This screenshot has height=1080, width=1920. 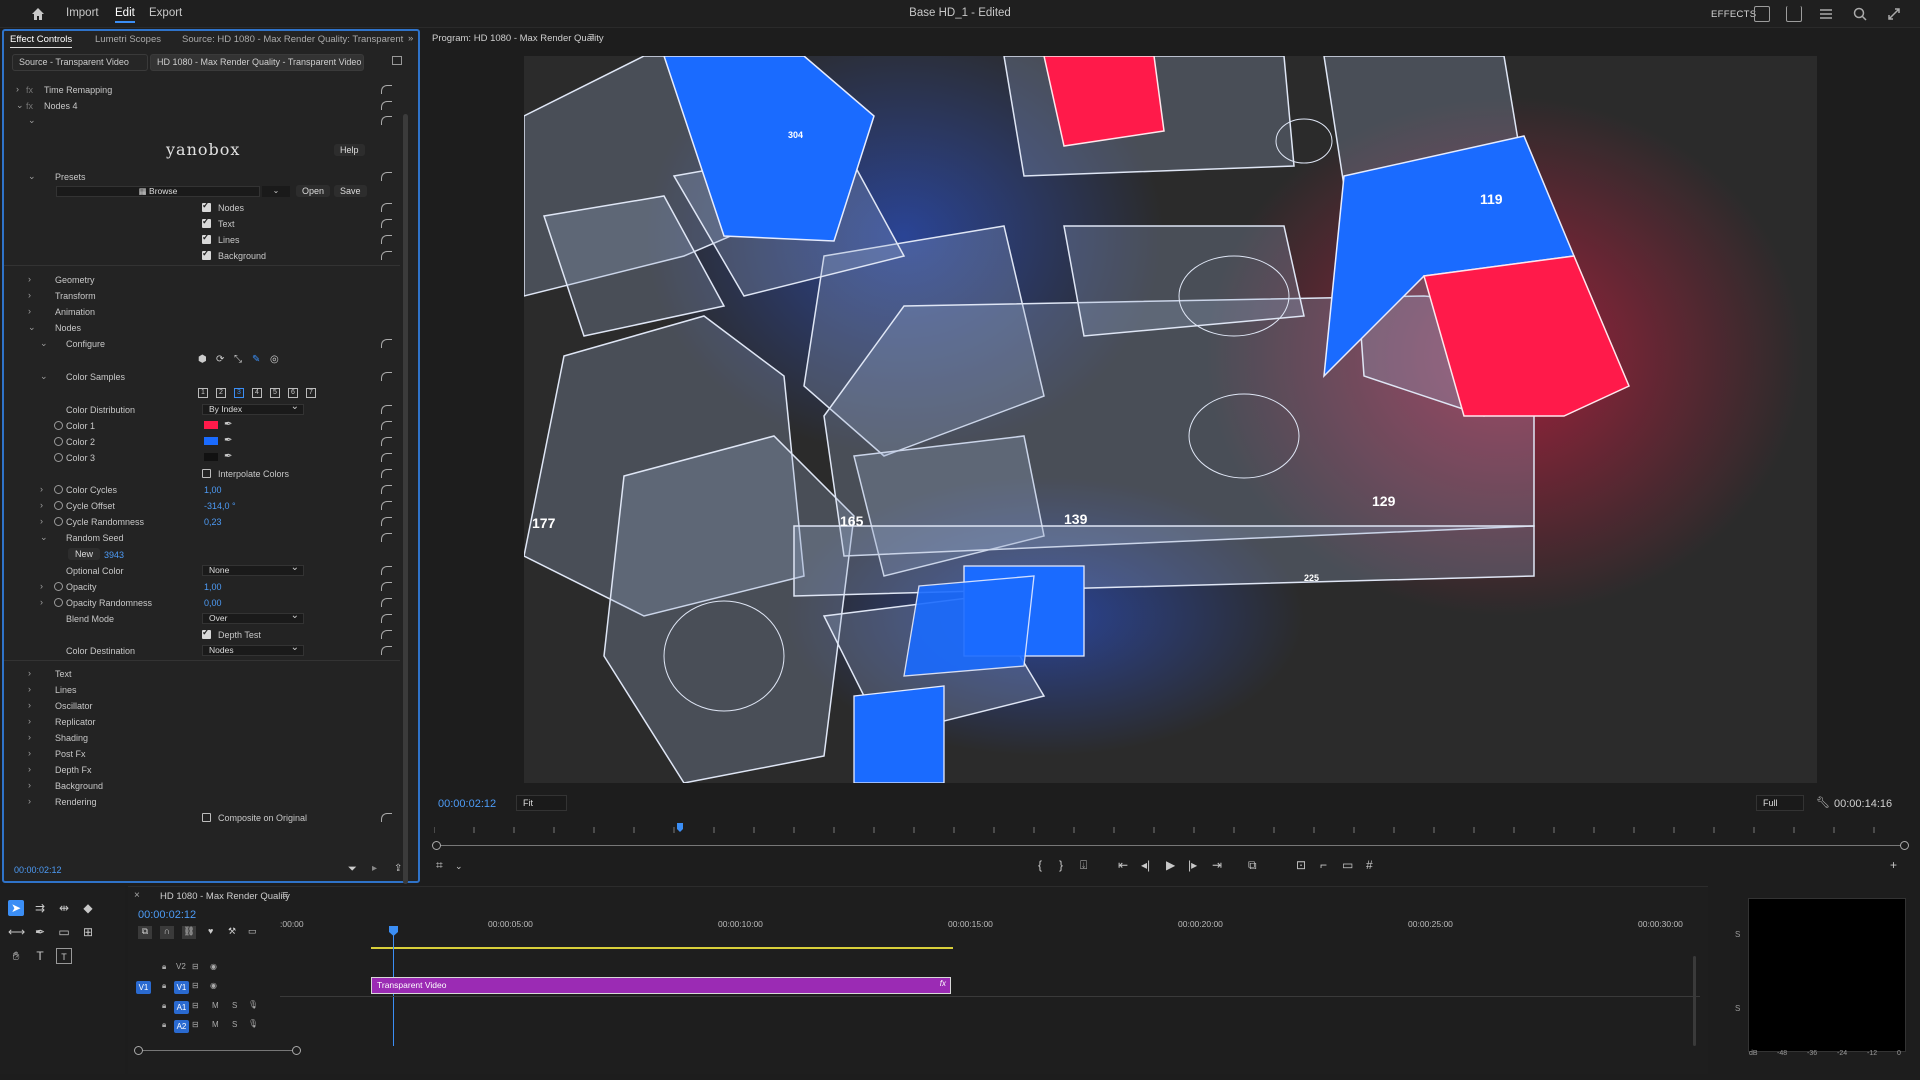 I want to click on animation-row: › Animation, so click(x=202, y=312).